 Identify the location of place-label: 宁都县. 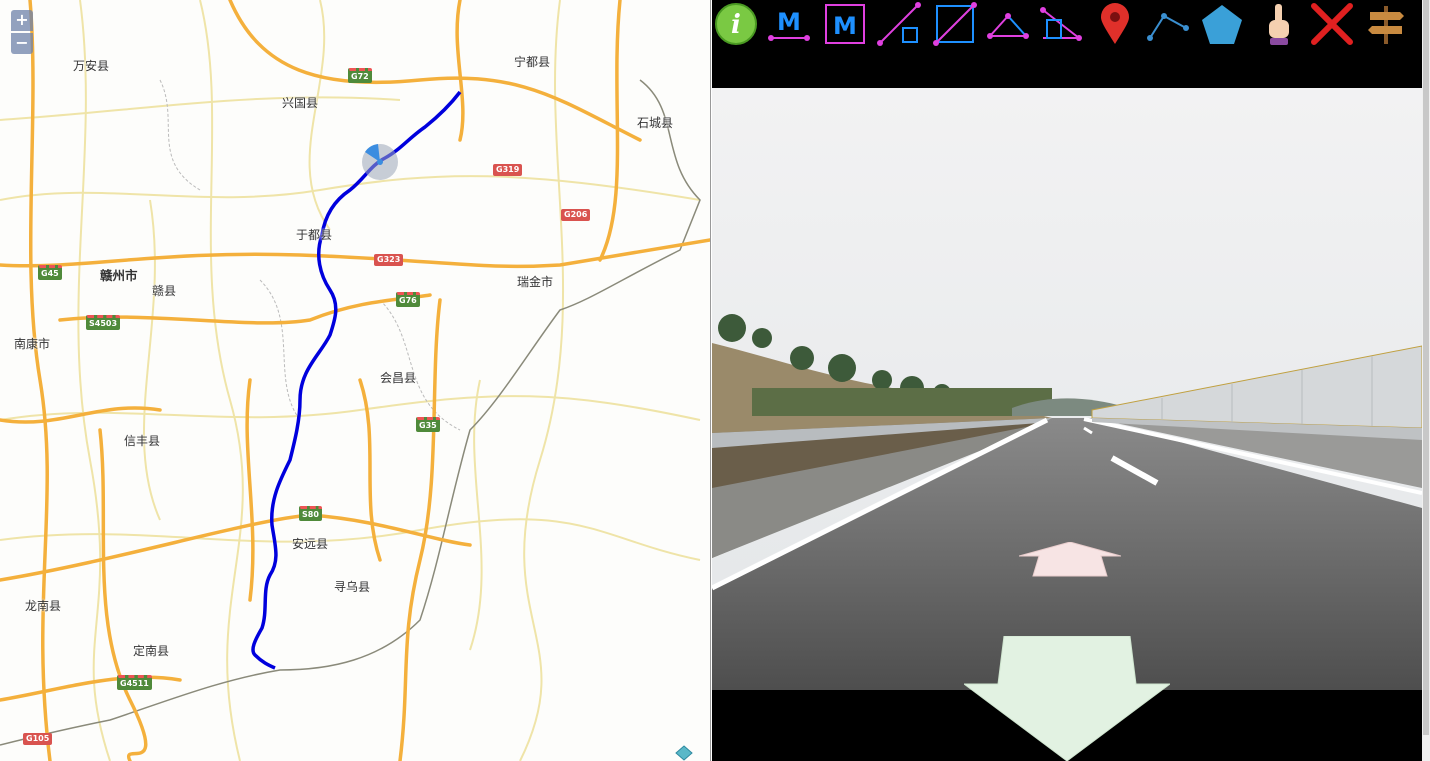
(532, 62).